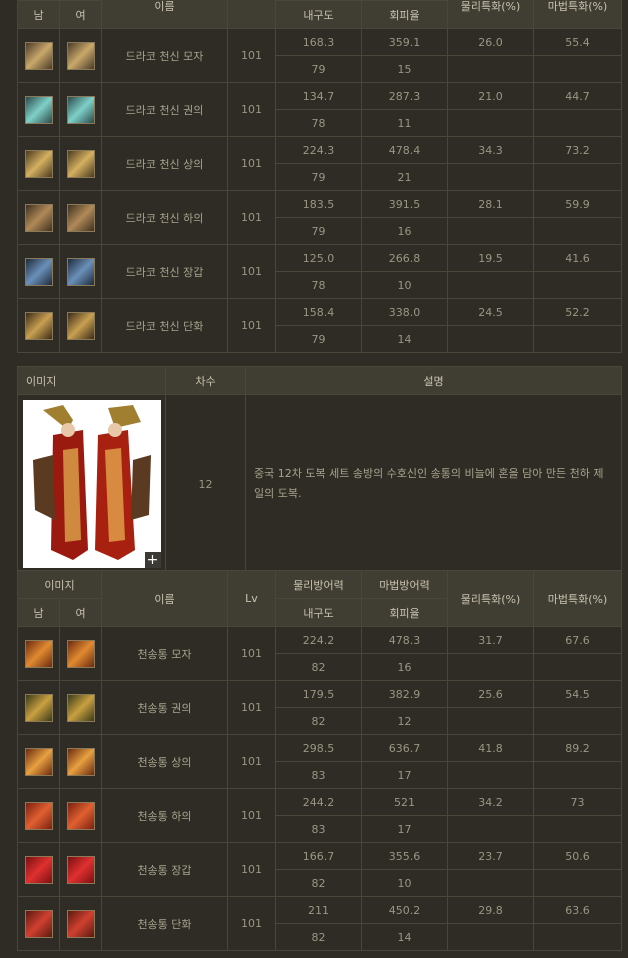 The width and height of the screenshot is (628, 958). I want to click on item-evasion: 15, so click(404, 69).